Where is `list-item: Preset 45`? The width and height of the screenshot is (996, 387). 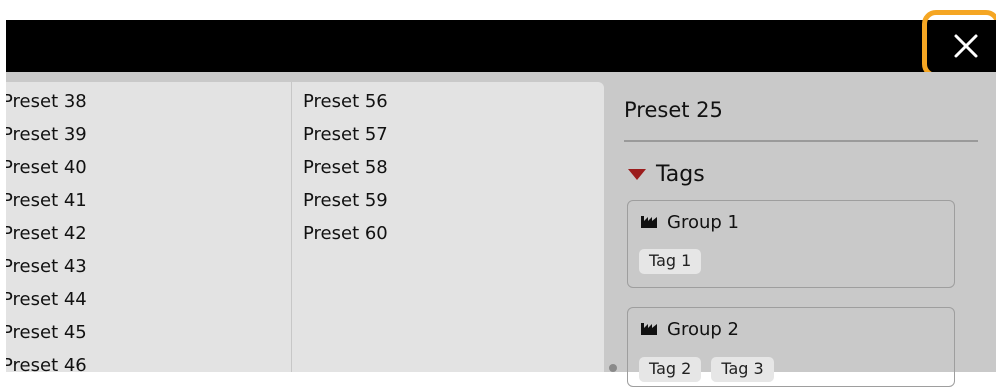
list-item: Preset 45 is located at coordinates (148, 337).